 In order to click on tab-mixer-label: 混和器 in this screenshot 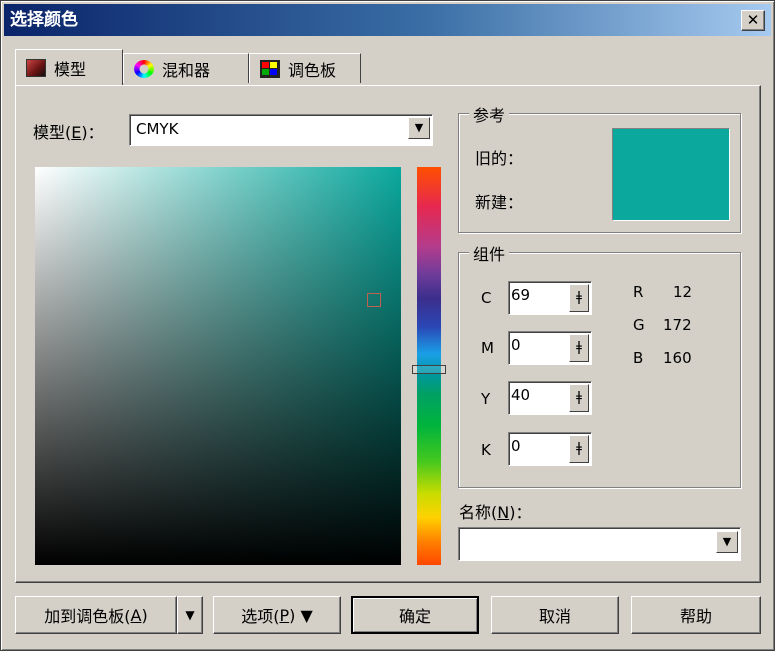, I will do `click(186, 70)`.